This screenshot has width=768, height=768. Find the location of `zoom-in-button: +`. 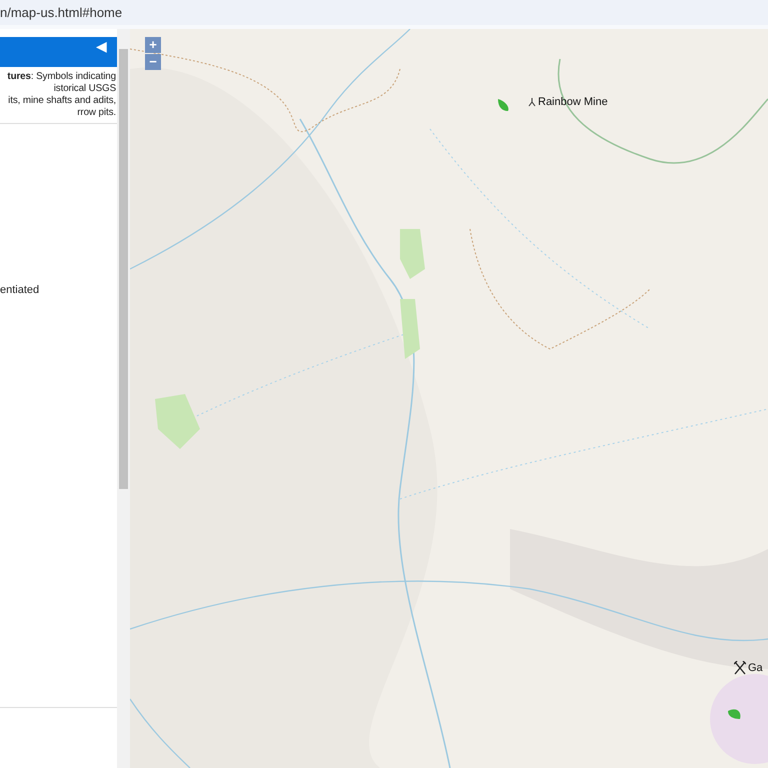

zoom-in-button: + is located at coordinates (153, 45).